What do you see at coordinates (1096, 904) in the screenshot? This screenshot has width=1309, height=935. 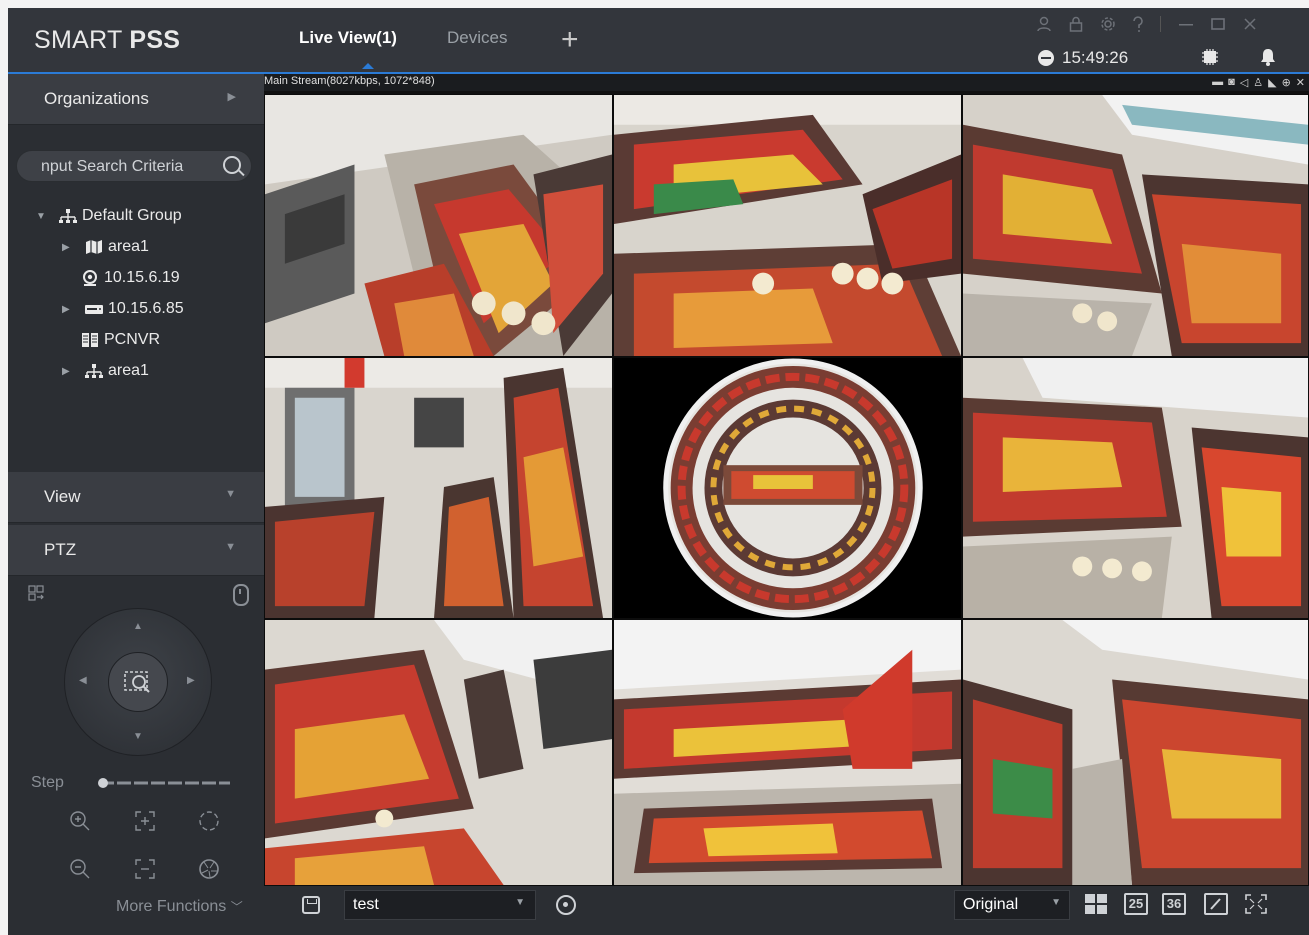 I see `layout-4-icon` at bounding box center [1096, 904].